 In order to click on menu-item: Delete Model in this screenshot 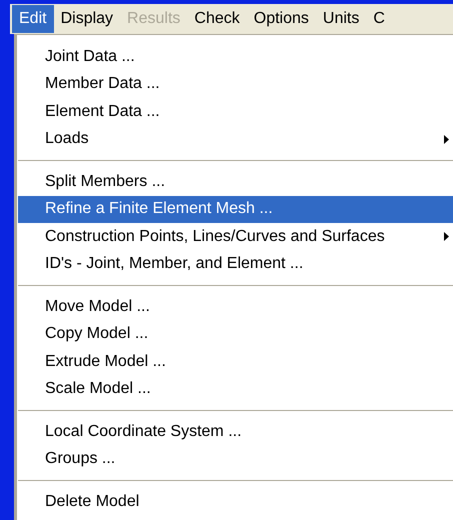, I will do `click(235, 502)`.